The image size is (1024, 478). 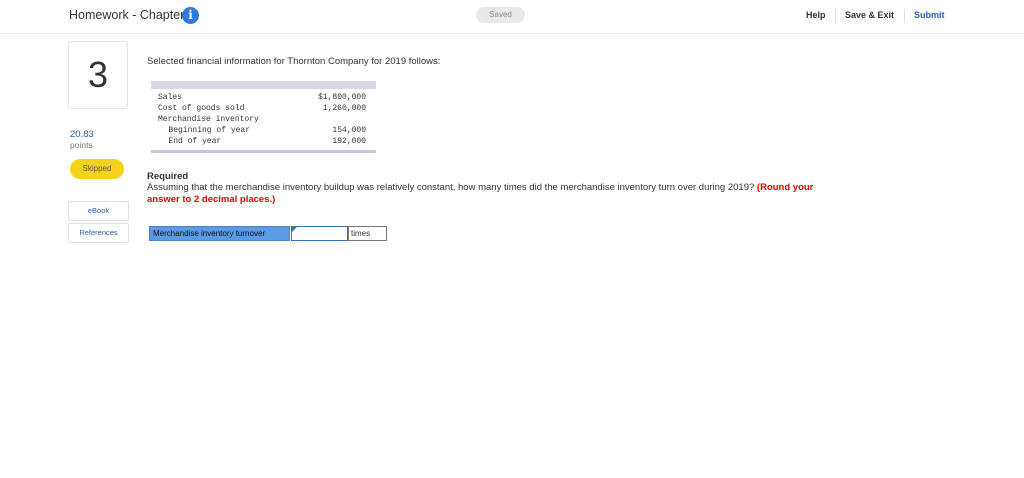 I want to click on row-label: Sales, so click(x=170, y=97).